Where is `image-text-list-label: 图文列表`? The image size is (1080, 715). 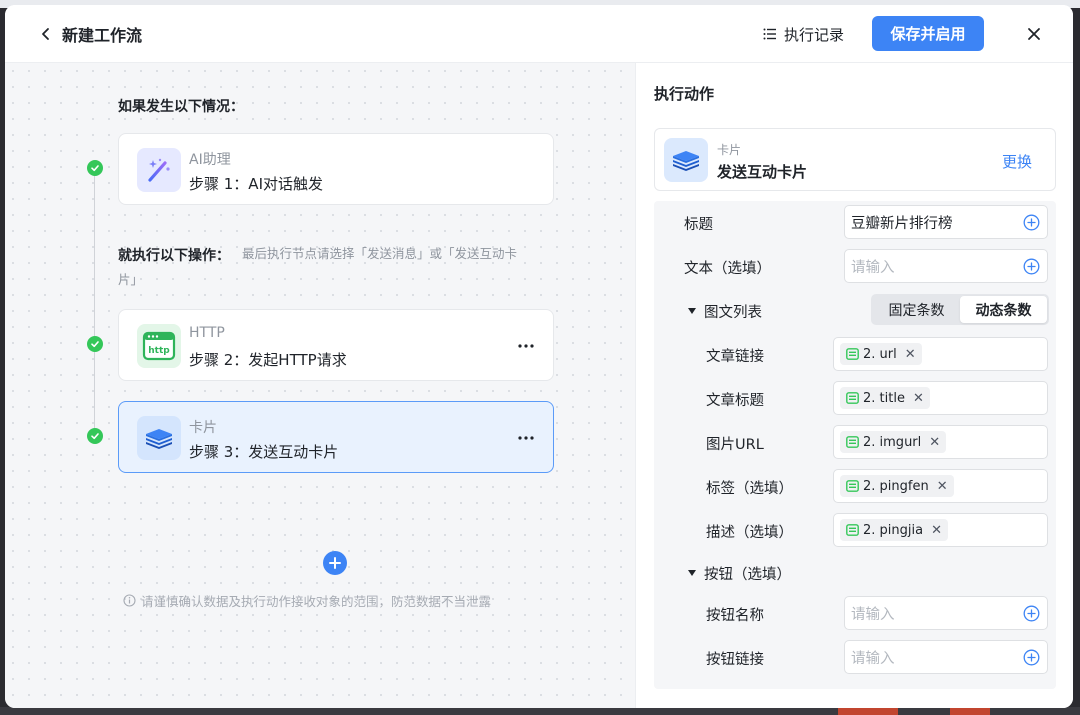 image-text-list-label: 图文列表 is located at coordinates (733, 311).